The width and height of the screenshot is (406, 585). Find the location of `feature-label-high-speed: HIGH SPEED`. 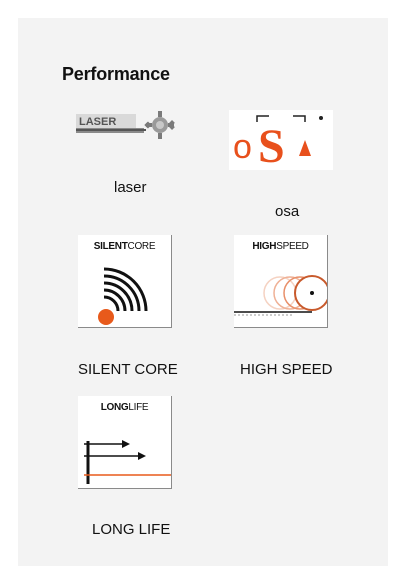

feature-label-high-speed: HIGH SPEED is located at coordinates (286, 369).